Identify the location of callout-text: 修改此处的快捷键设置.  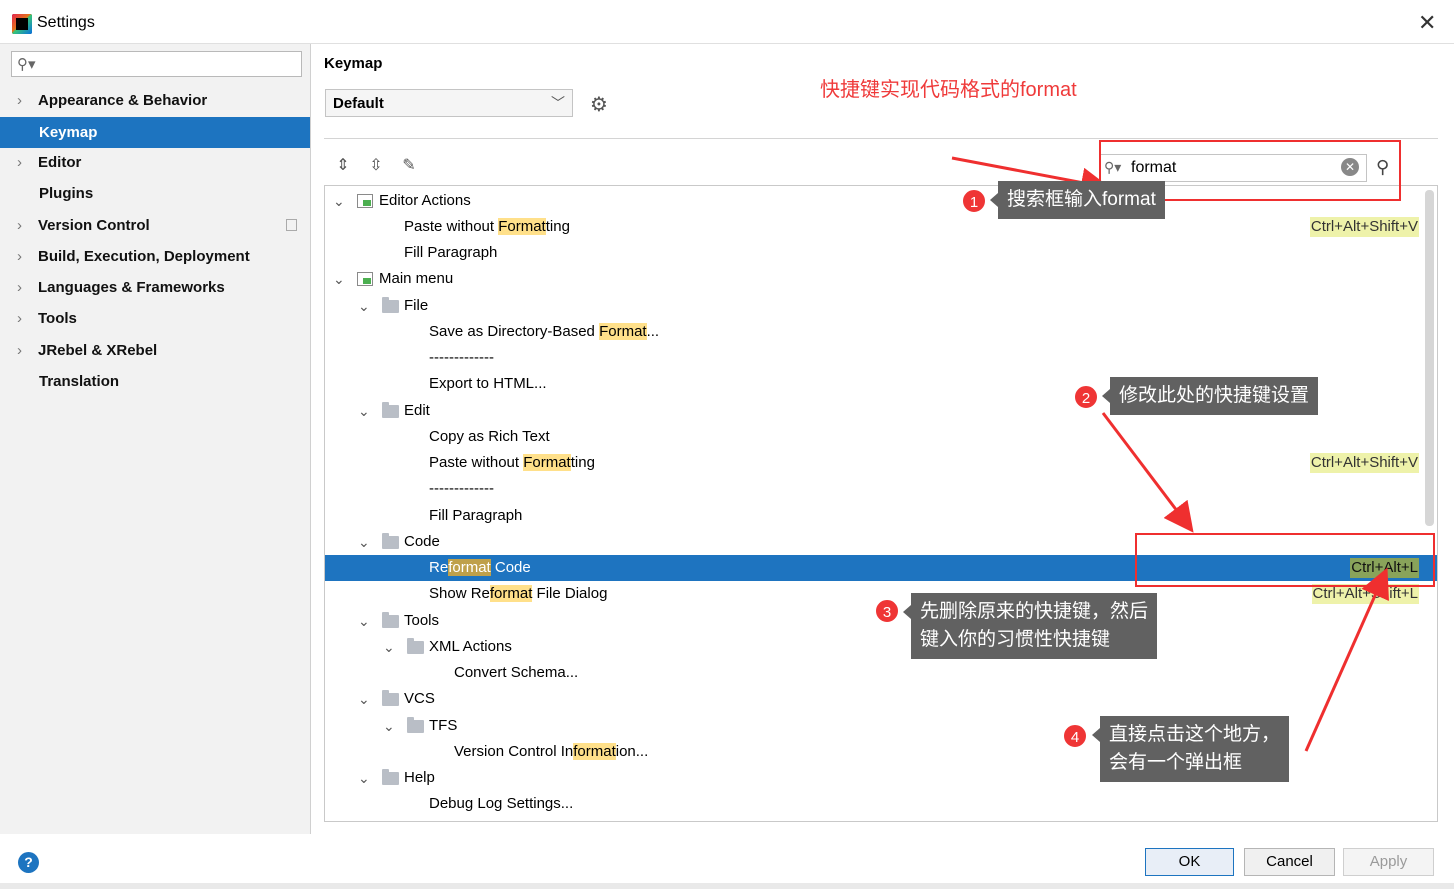
(1214, 395).